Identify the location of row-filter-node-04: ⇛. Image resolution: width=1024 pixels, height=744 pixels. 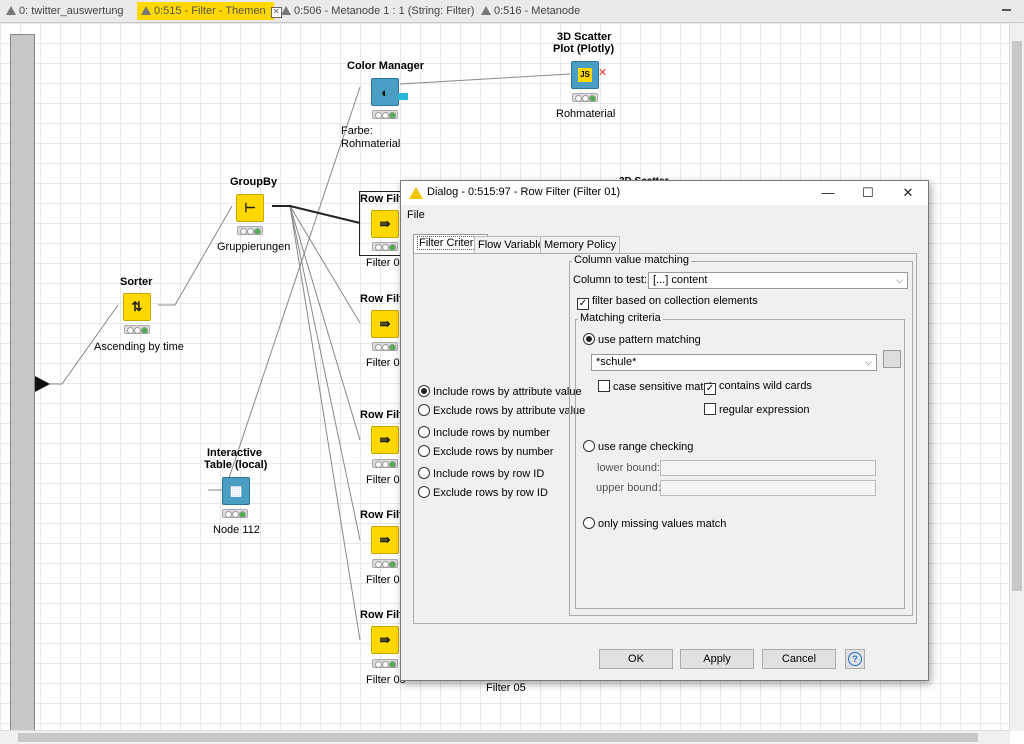
(385, 540).